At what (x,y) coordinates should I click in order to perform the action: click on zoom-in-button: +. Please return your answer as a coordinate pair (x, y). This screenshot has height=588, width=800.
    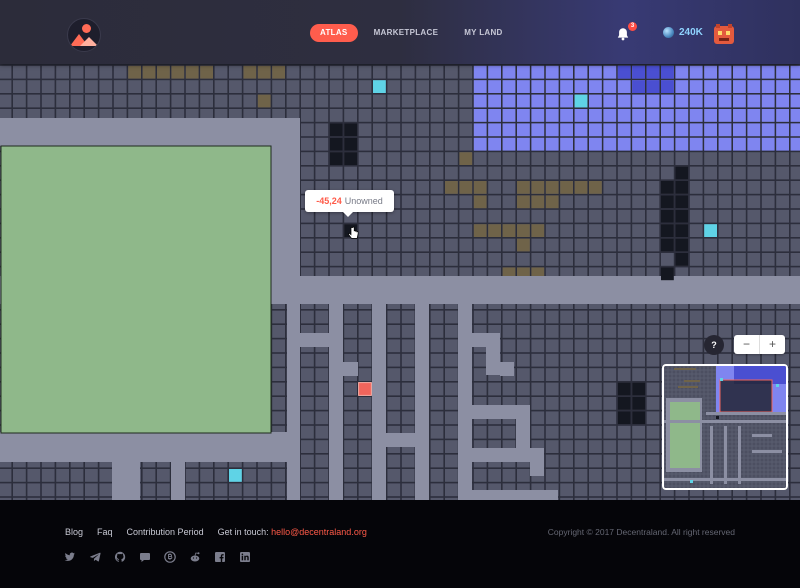
    Looking at the image, I should click on (772, 344).